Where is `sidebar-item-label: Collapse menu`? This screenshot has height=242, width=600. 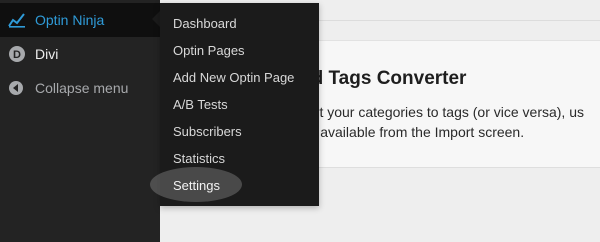 sidebar-item-label: Collapse menu is located at coordinates (82, 88).